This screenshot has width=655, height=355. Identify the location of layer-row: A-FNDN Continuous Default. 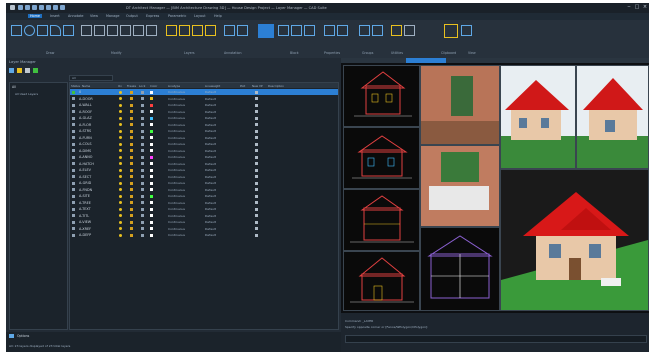
(204, 190).